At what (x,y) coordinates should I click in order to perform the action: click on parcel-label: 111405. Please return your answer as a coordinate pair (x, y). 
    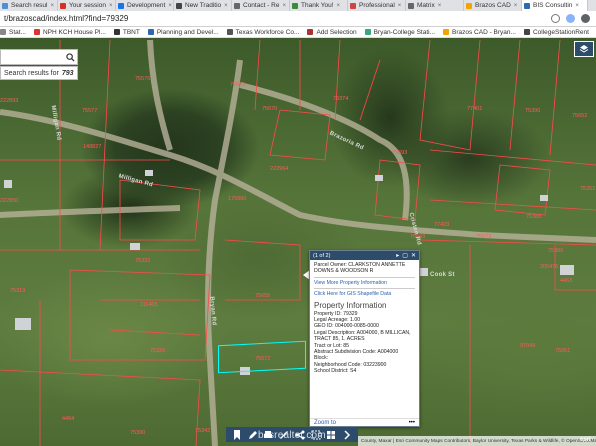
    Looking at the image, I should click on (149, 305).